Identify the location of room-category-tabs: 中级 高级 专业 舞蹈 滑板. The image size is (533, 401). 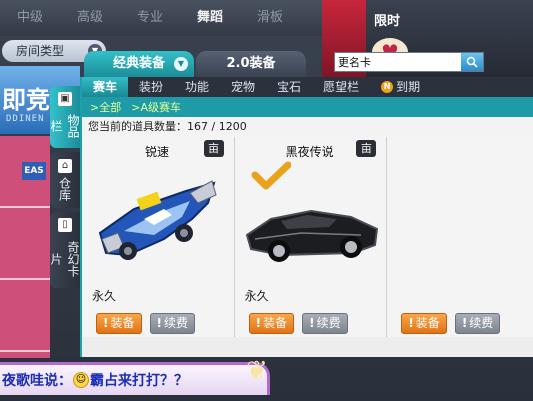
(162, 18).